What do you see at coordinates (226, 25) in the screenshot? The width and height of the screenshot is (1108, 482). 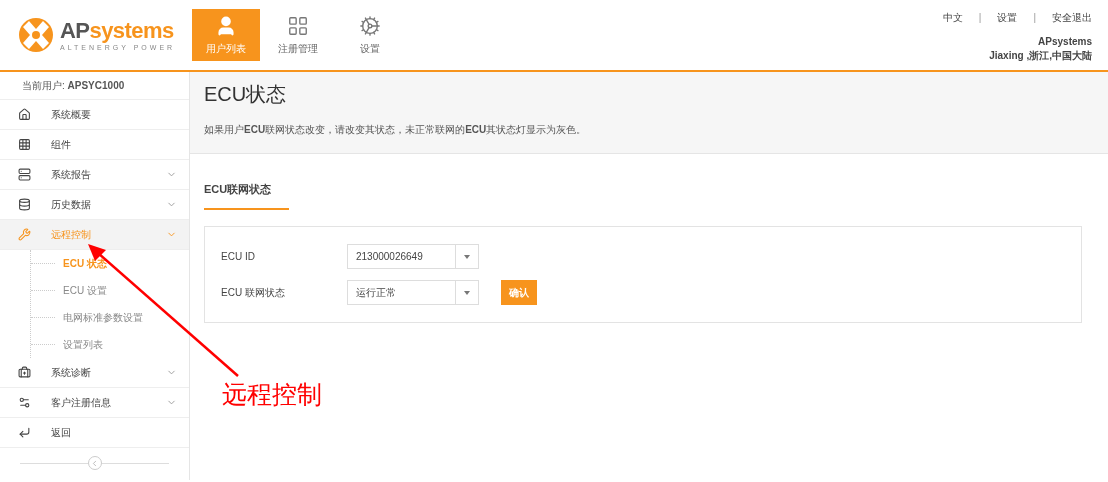 I see `user-icon` at bounding box center [226, 25].